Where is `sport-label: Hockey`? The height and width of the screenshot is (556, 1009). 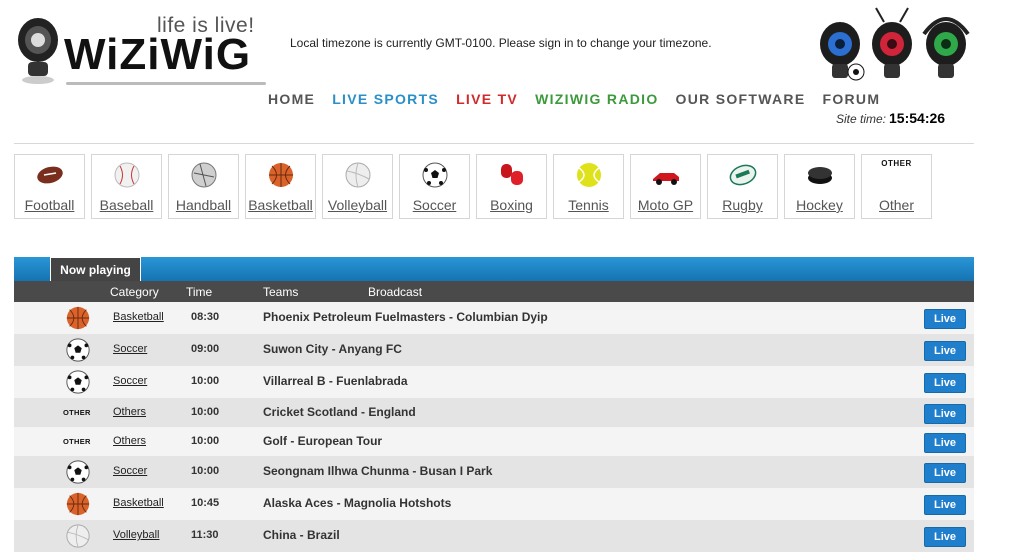 sport-label: Hockey is located at coordinates (819, 205).